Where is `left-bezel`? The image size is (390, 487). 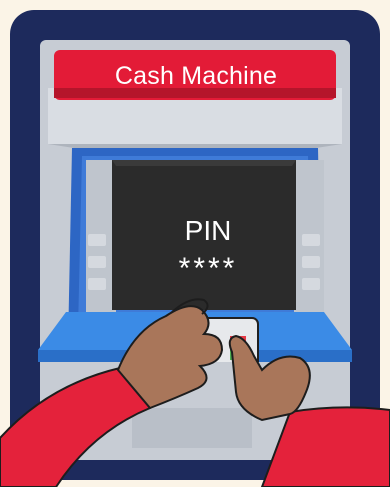 left-bezel is located at coordinates (101, 247).